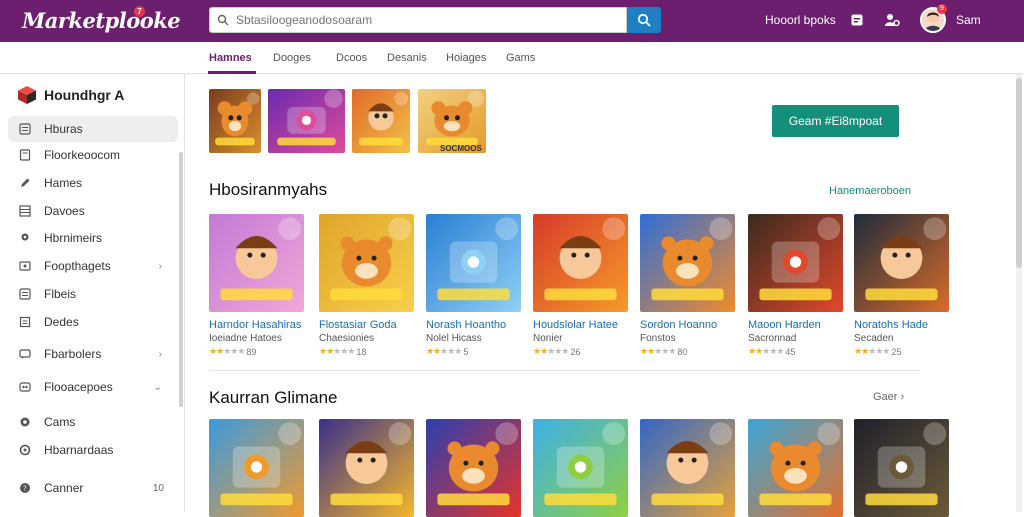  What do you see at coordinates (888, 397) in the screenshot?
I see `section-see-all-link: Gaer ›` at bounding box center [888, 397].